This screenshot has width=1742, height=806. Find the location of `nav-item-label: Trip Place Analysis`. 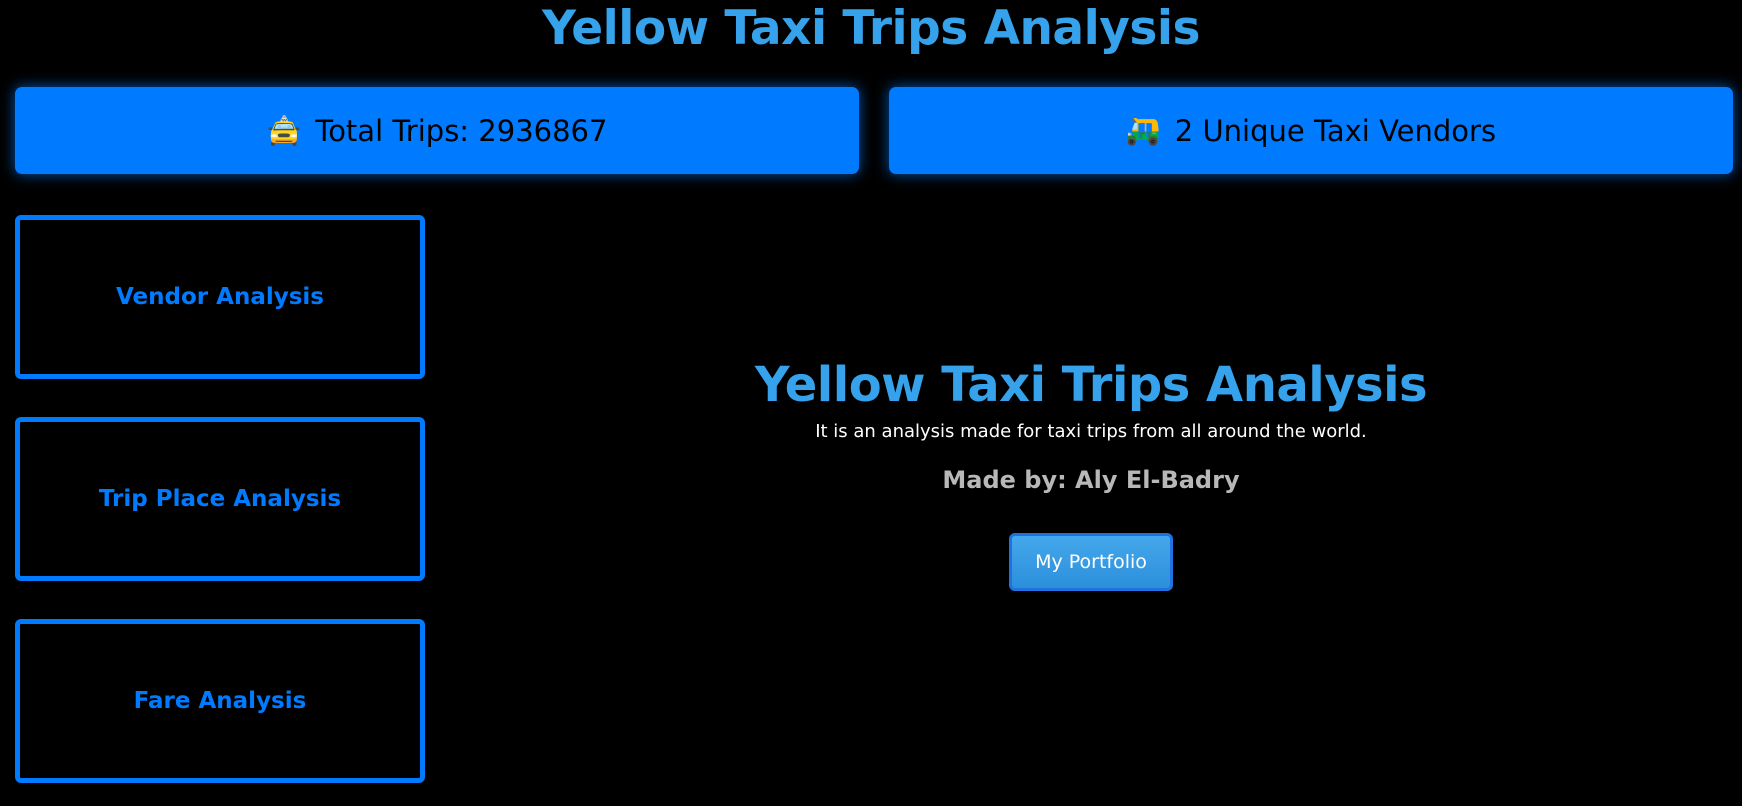

nav-item-label: Trip Place Analysis is located at coordinates (220, 499).